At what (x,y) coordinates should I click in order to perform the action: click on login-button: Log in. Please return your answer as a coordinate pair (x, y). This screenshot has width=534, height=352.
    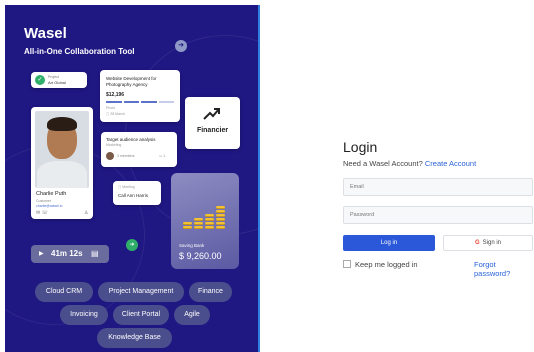
    Looking at the image, I should click on (389, 243).